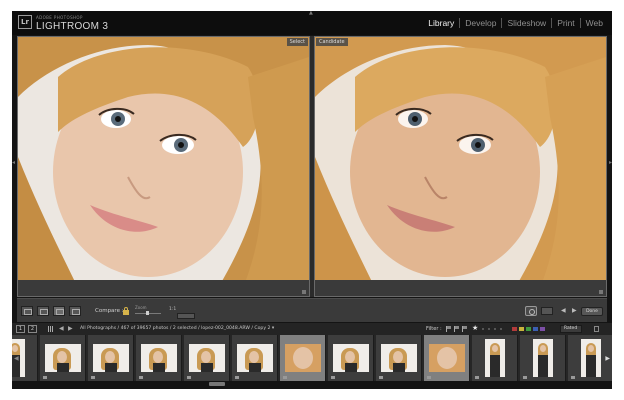 The image size is (624, 400). What do you see at coordinates (163, 292) in the screenshot?
I see `select-panel-footer` at bounding box center [163, 292].